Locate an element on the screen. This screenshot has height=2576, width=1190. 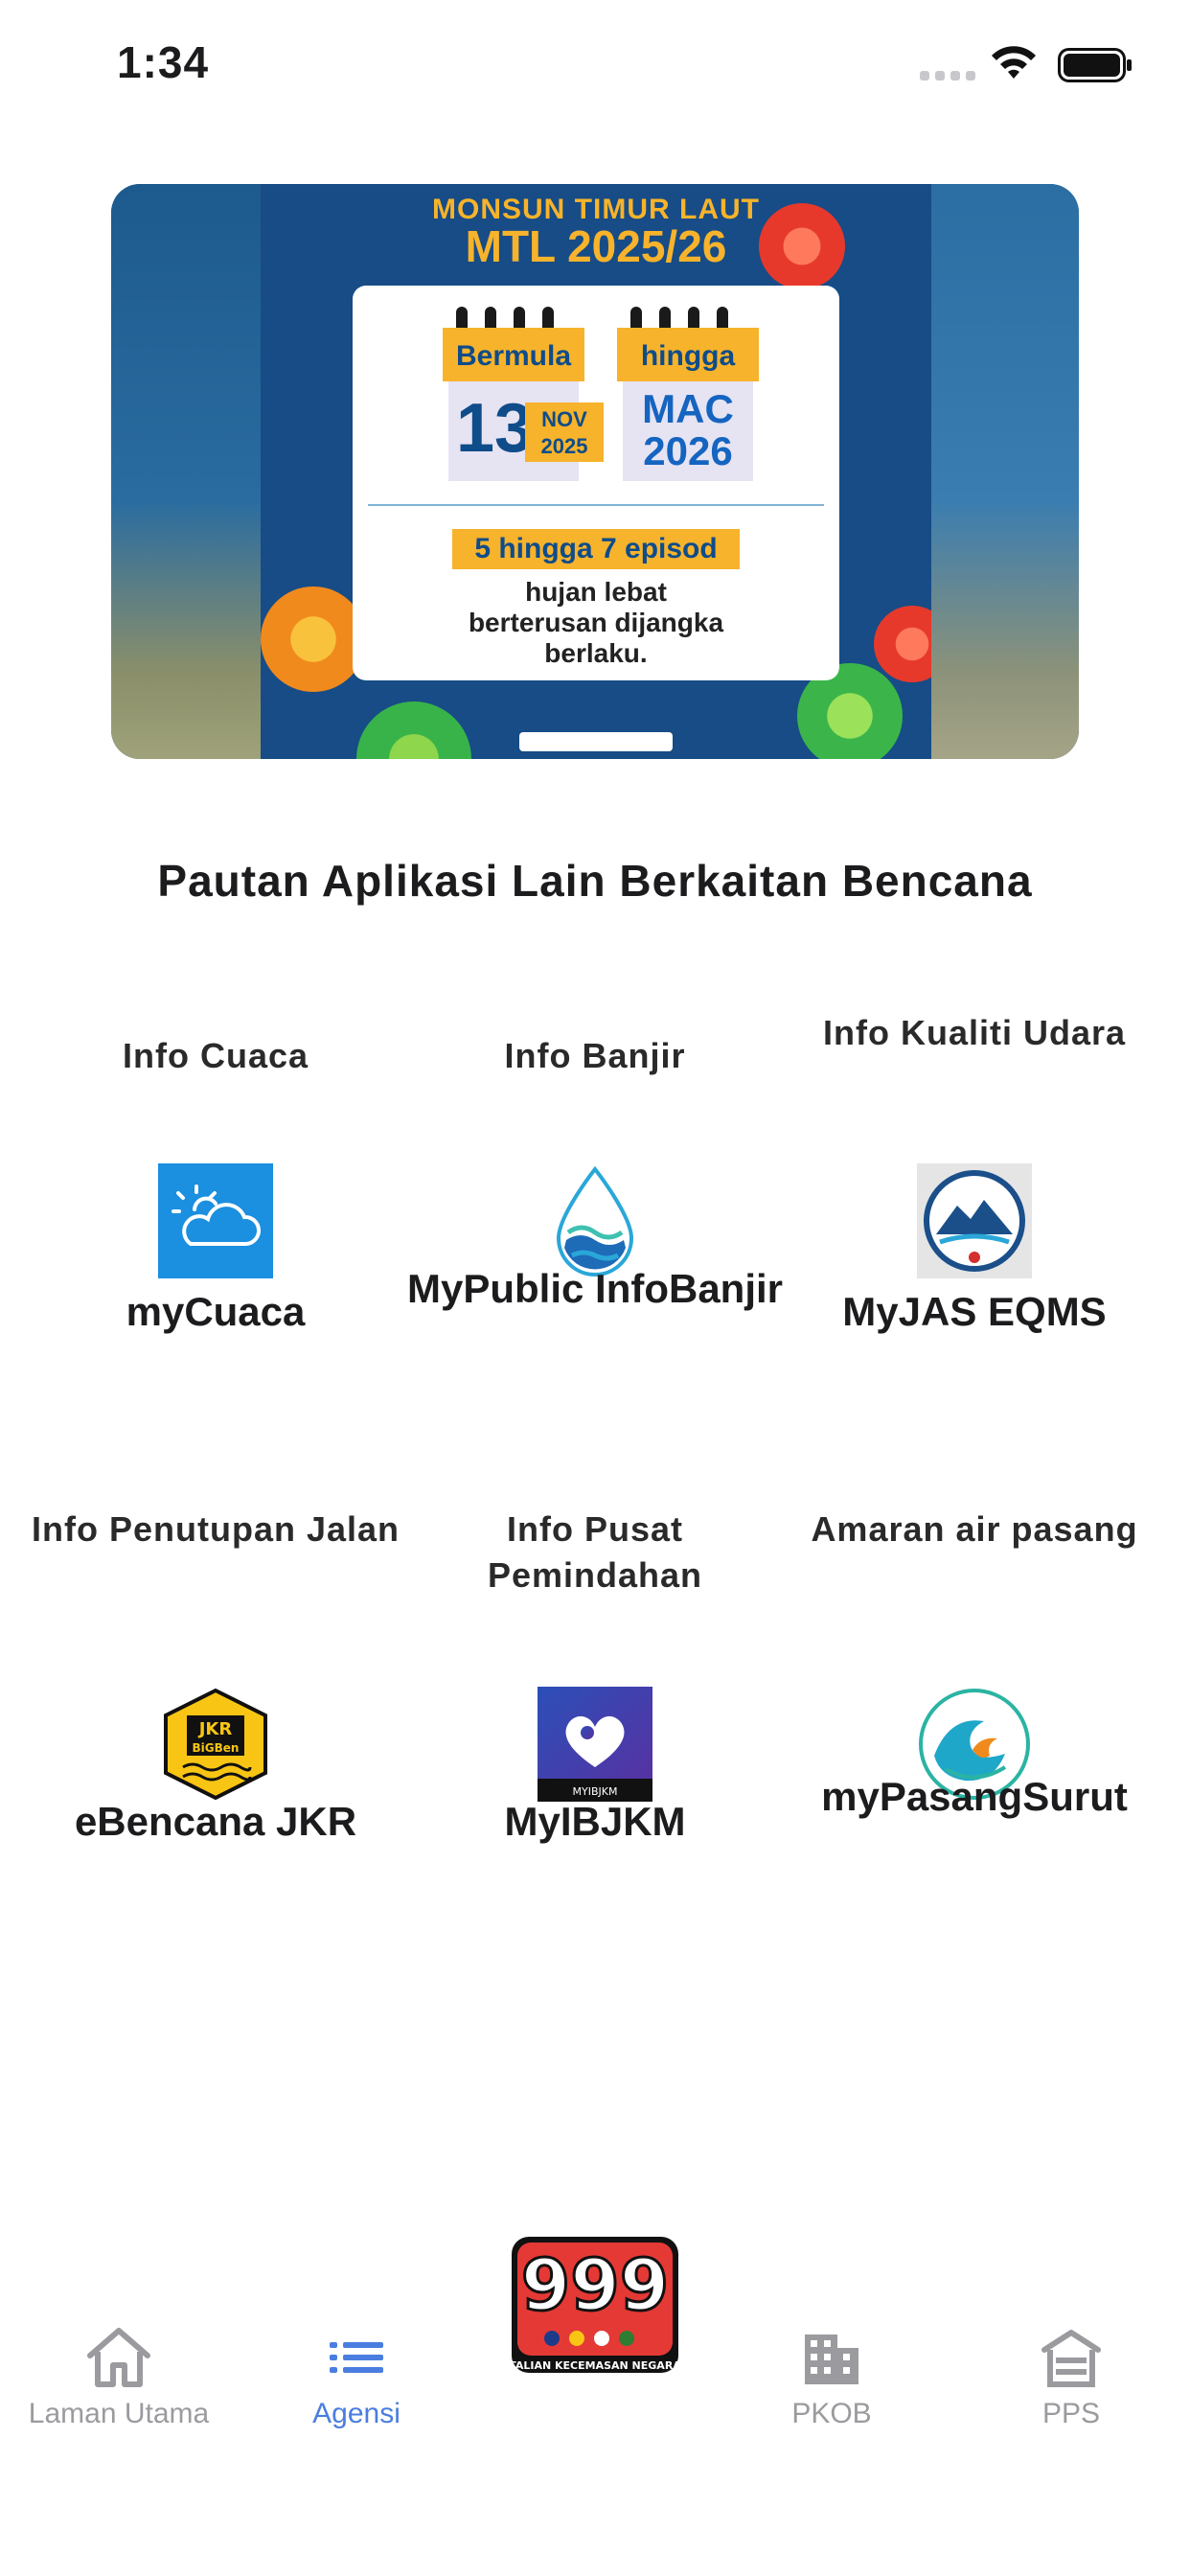
start-label: Bermula is located at coordinates (513, 354).